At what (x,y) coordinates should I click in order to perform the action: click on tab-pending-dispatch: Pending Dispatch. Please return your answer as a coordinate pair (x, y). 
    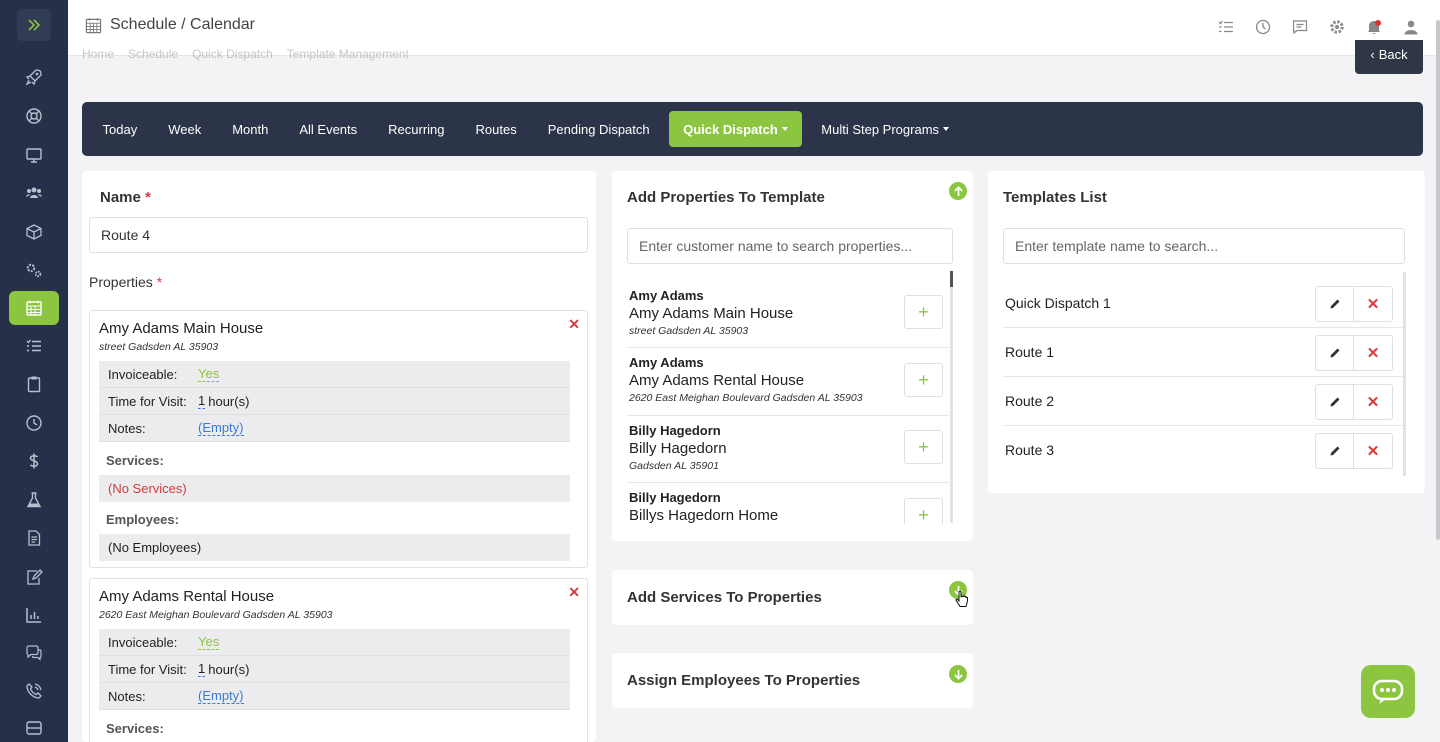
    Looking at the image, I should click on (598, 129).